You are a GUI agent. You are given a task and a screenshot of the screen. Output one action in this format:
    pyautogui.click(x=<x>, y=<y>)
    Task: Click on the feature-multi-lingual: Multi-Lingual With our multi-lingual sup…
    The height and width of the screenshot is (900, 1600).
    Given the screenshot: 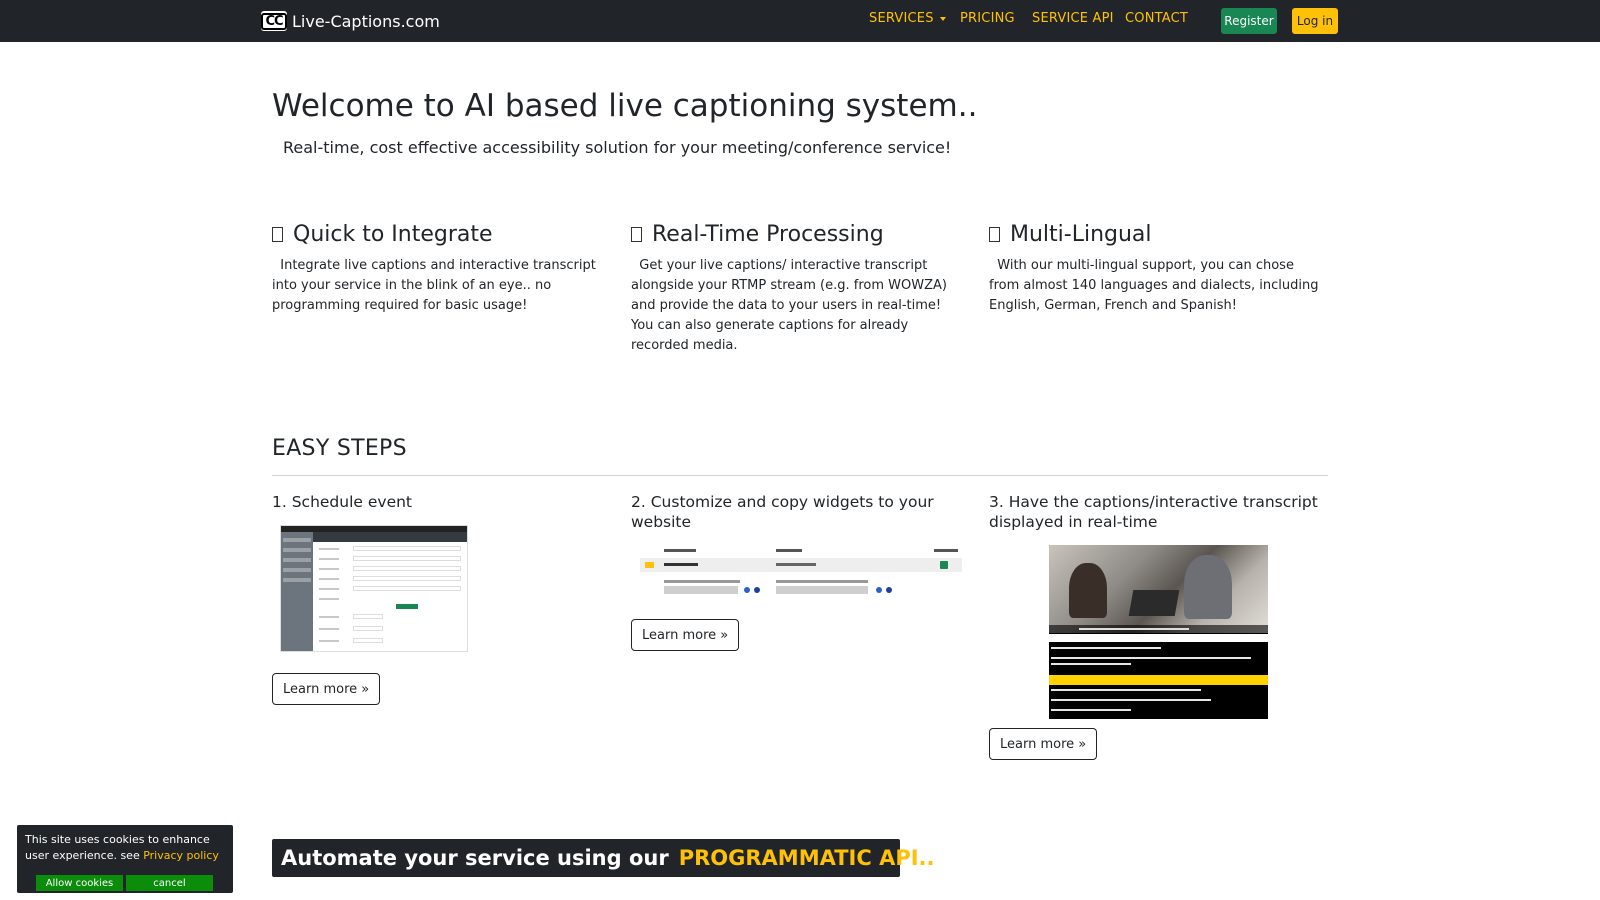 What is the action you would take?
    pyautogui.click(x=1154, y=269)
    